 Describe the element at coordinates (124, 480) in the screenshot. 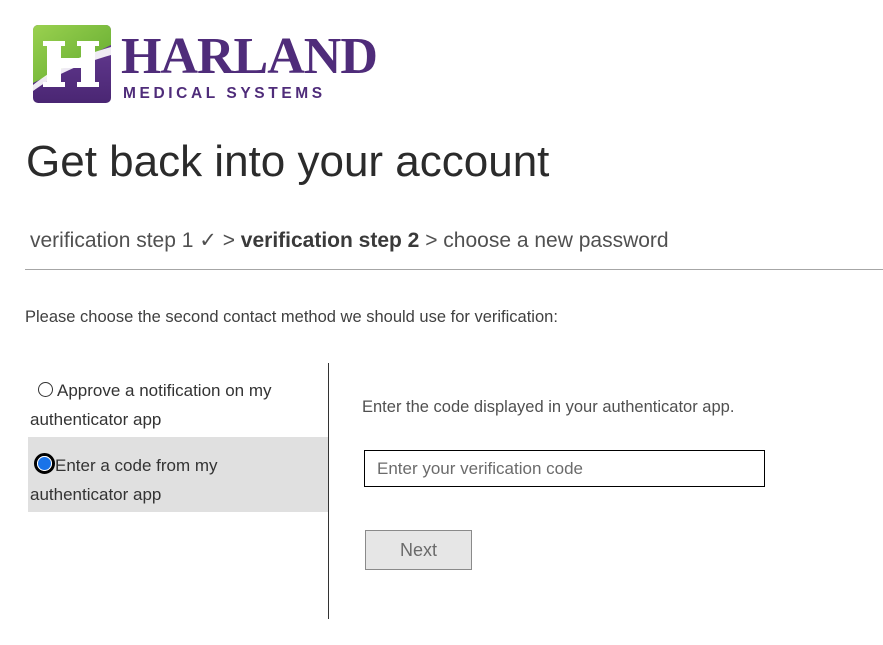

I see `option-label: Enter a code from my authenticator app` at that location.